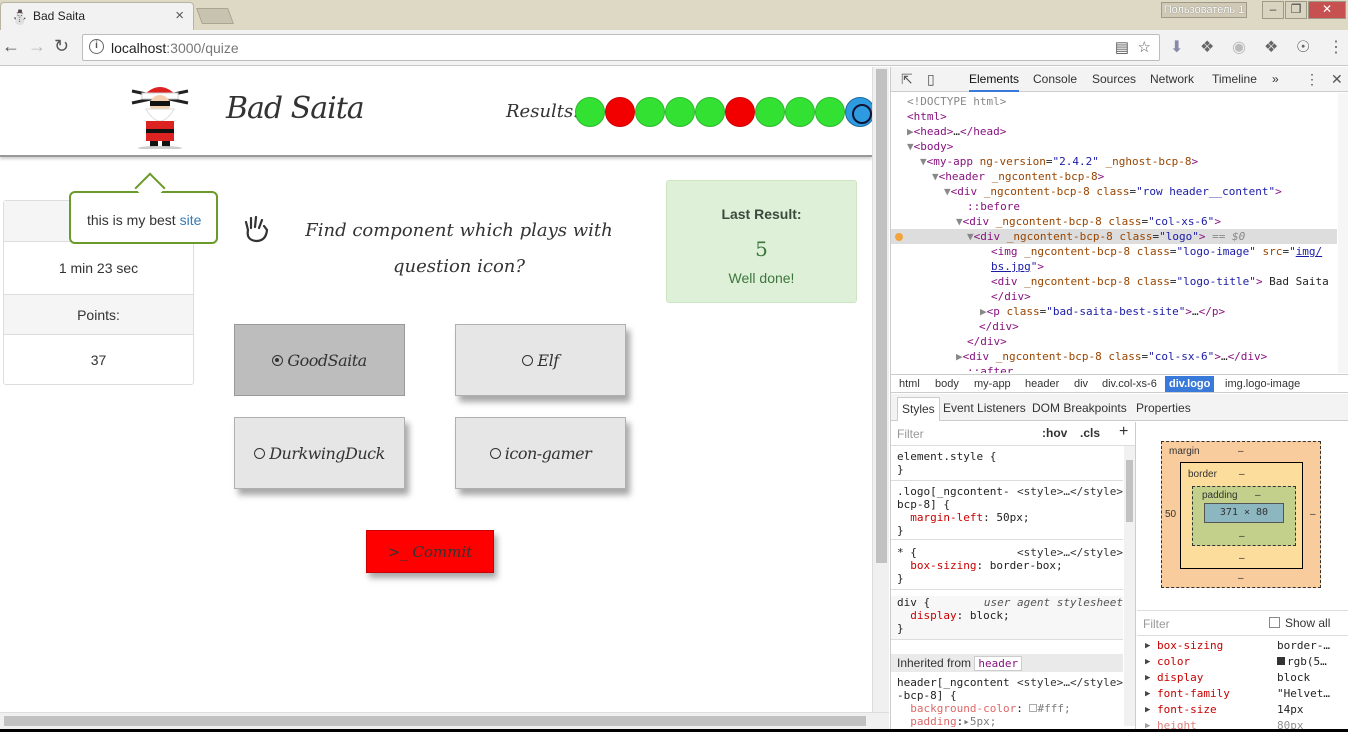  What do you see at coordinates (444, 720) in the screenshot?
I see `page-horizontal-scrollbar` at bounding box center [444, 720].